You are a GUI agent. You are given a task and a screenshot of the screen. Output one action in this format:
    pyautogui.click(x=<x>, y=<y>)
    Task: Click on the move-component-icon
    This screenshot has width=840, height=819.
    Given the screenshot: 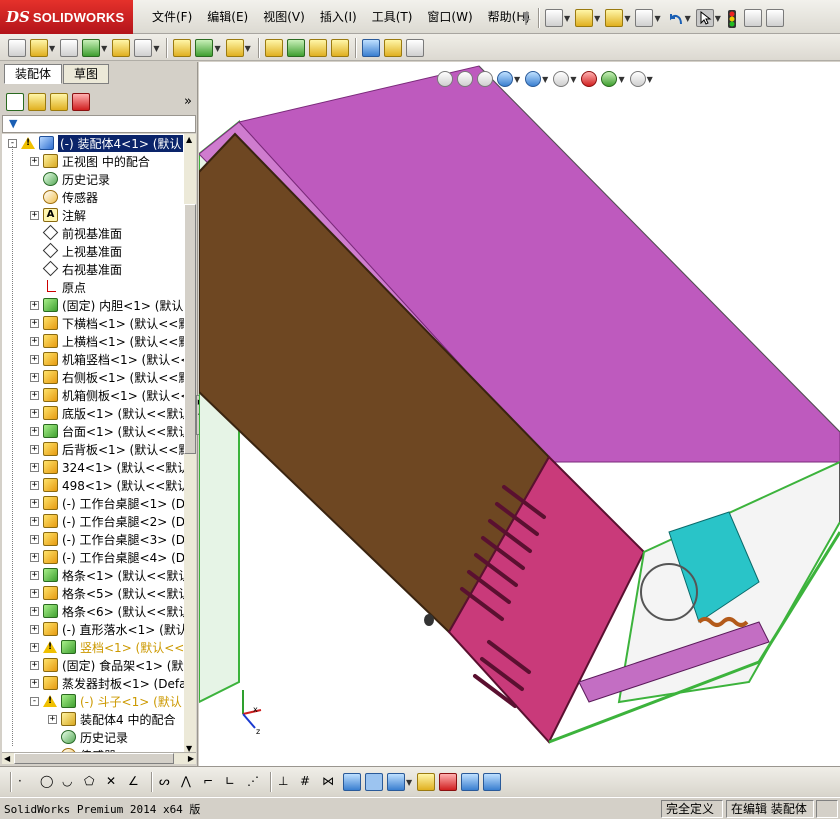 What is the action you would take?
    pyautogui.click(x=143, y=48)
    